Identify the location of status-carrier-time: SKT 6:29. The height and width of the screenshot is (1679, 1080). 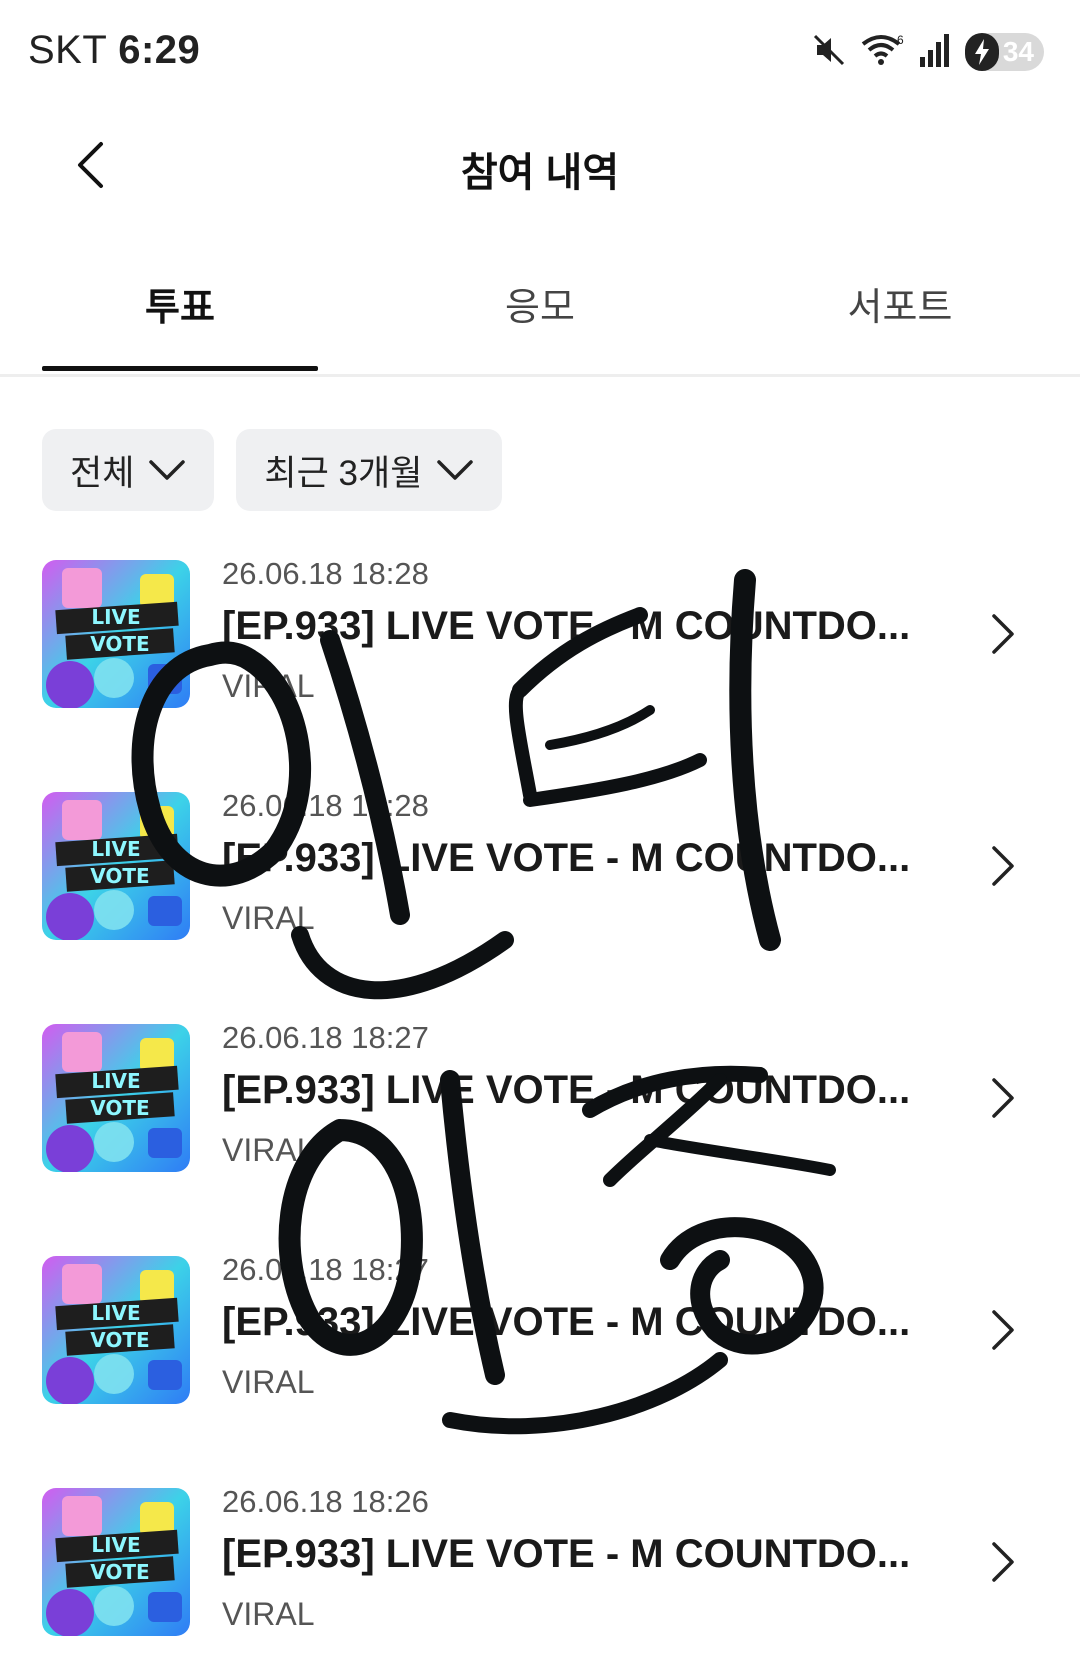
(114, 50).